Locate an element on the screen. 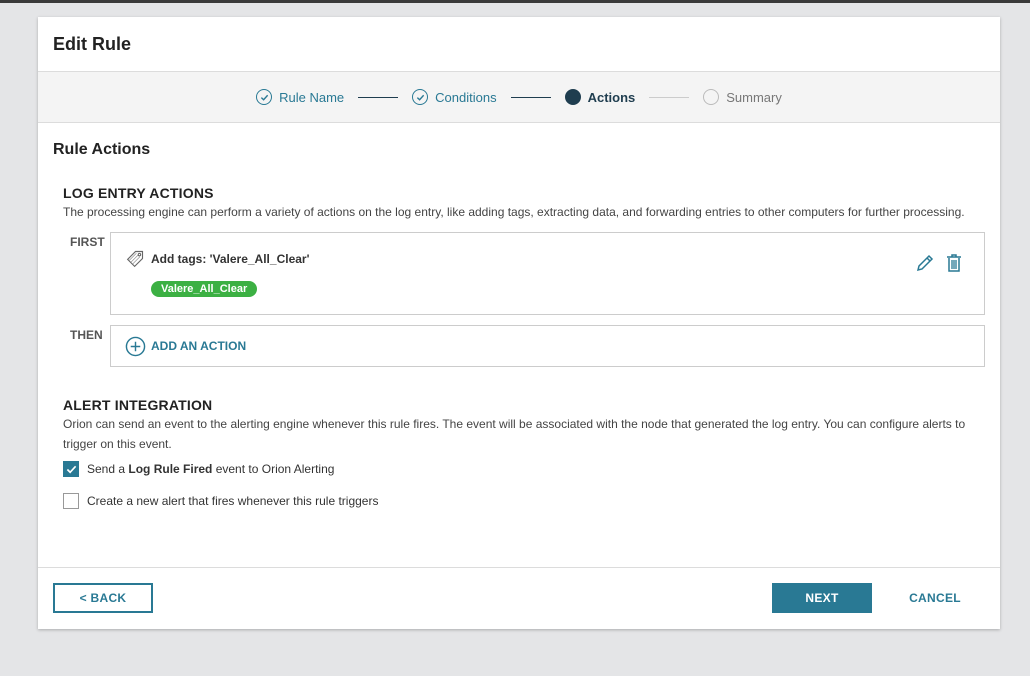  step-actions: Actions is located at coordinates (600, 97).